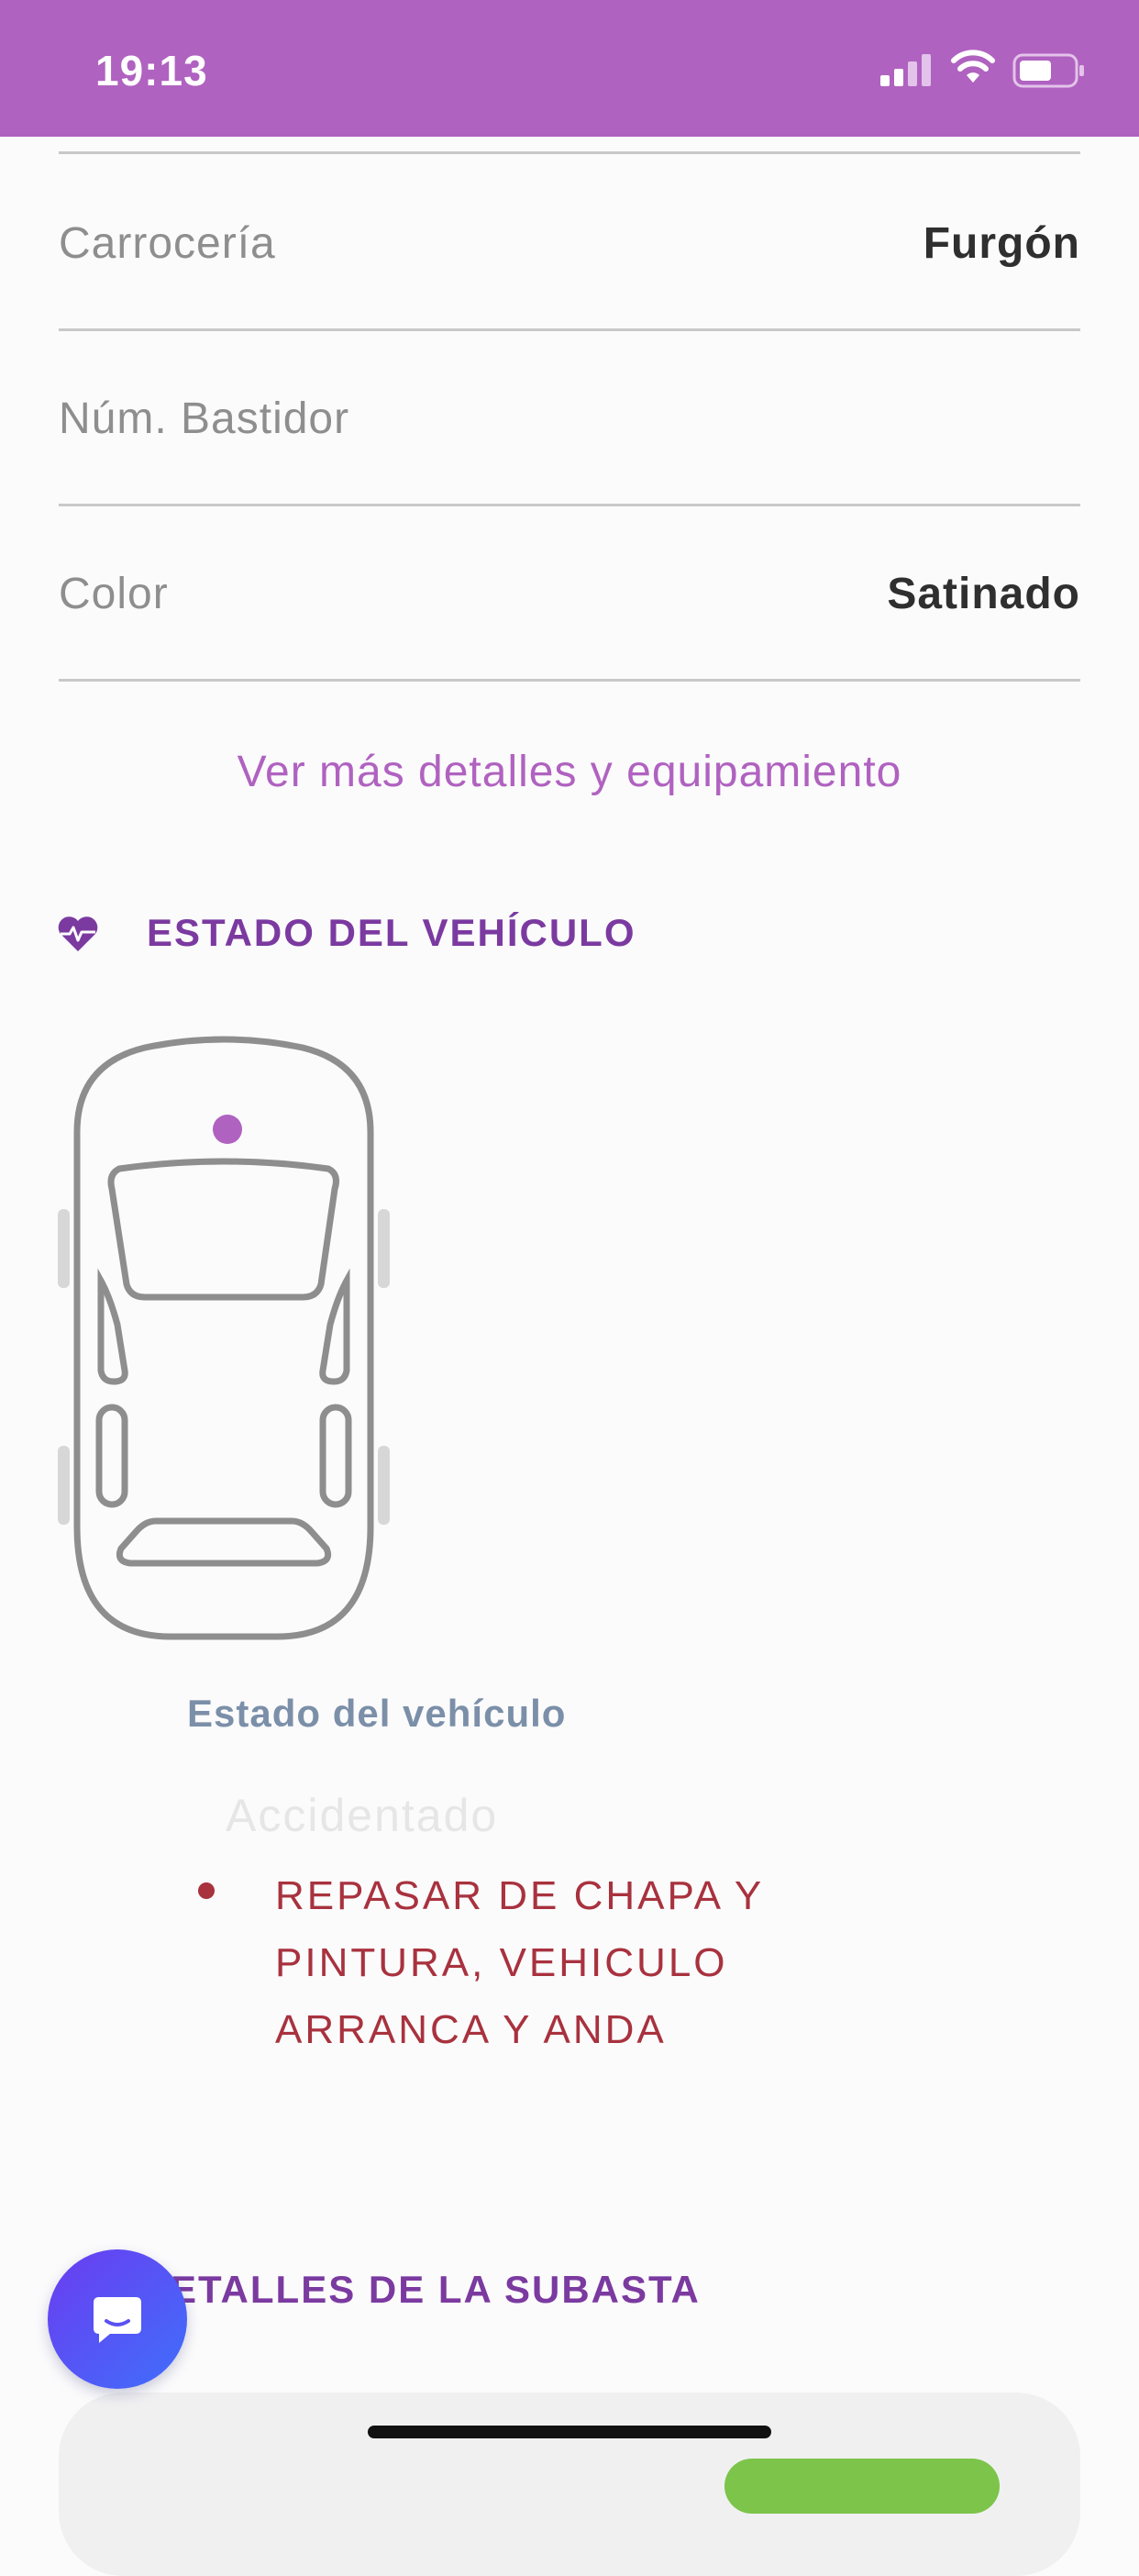 The height and width of the screenshot is (2576, 1139). Describe the element at coordinates (569, 2432) in the screenshot. I see `home-indicator` at that location.